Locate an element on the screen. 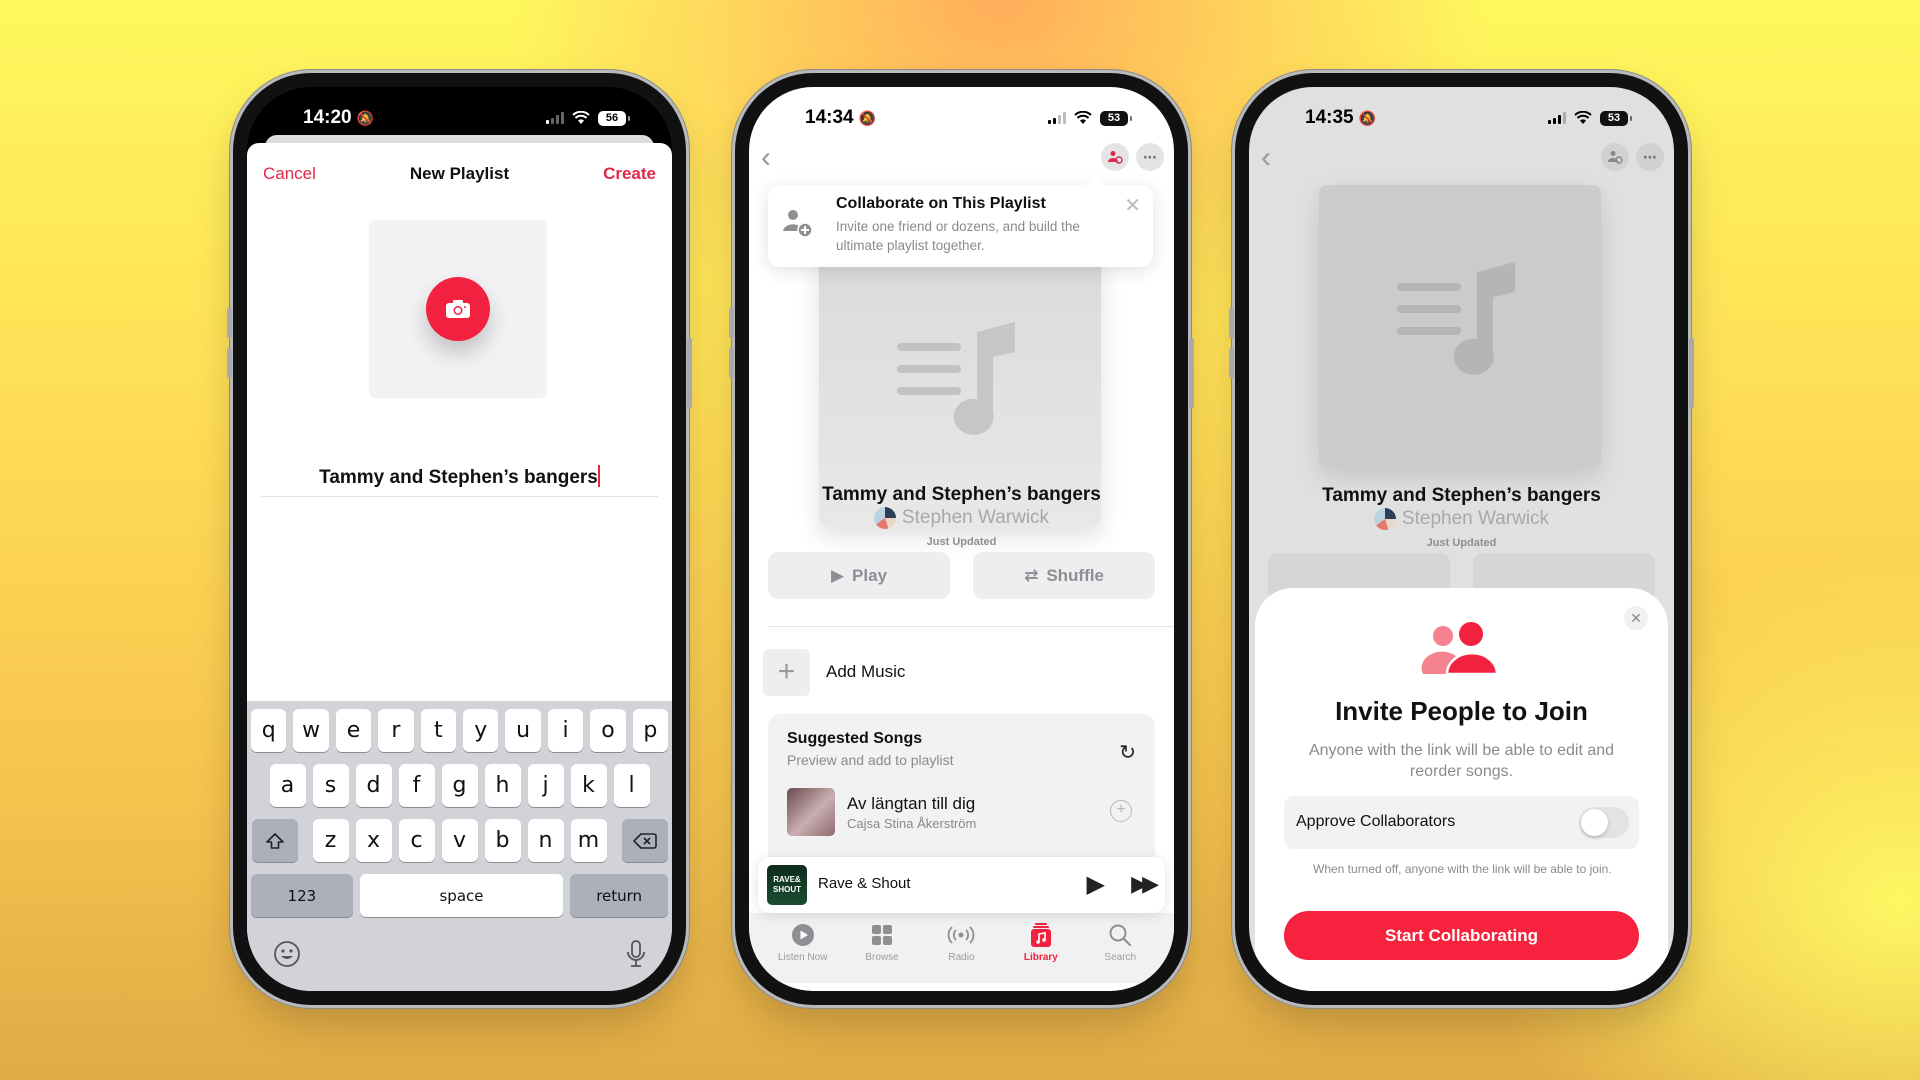  status-time: 14:20 🔕 is located at coordinates (339, 117).